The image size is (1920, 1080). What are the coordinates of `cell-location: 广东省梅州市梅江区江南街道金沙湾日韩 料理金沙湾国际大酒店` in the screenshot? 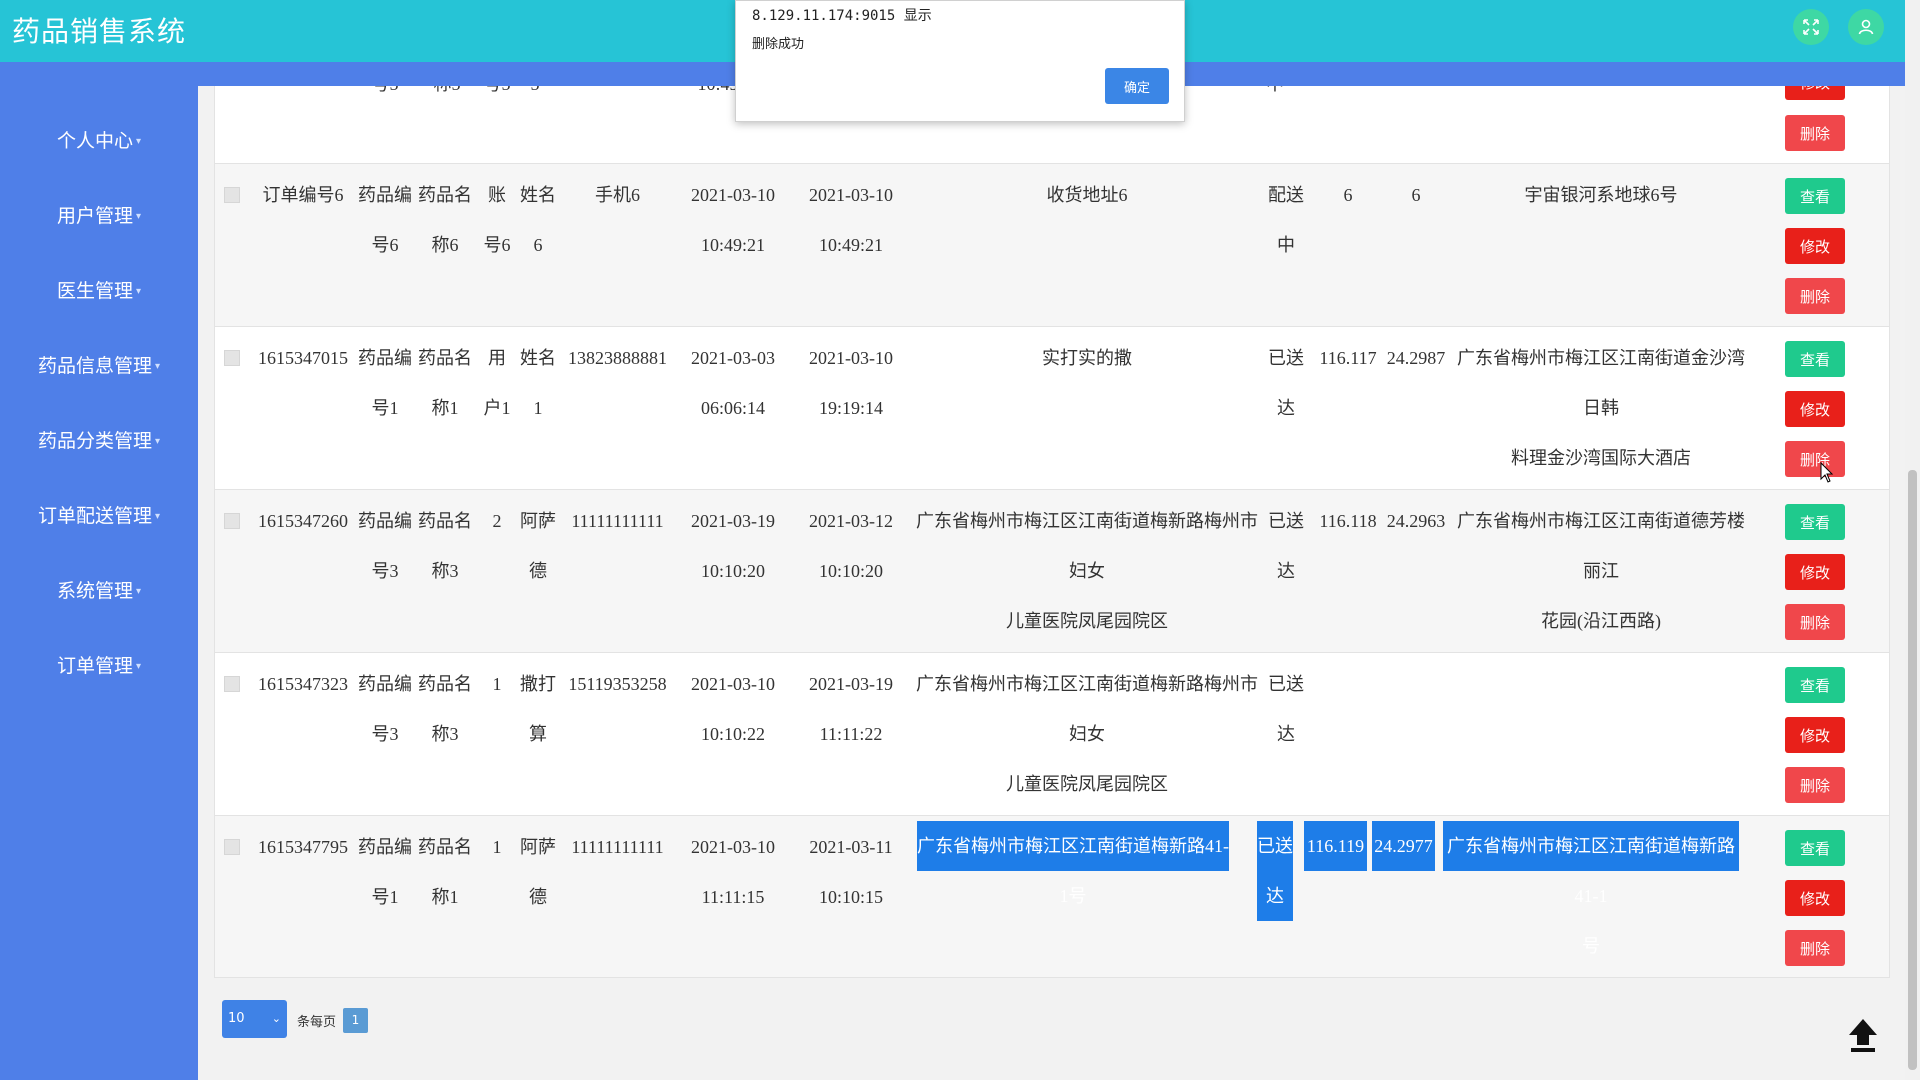 It's located at (1601, 408).